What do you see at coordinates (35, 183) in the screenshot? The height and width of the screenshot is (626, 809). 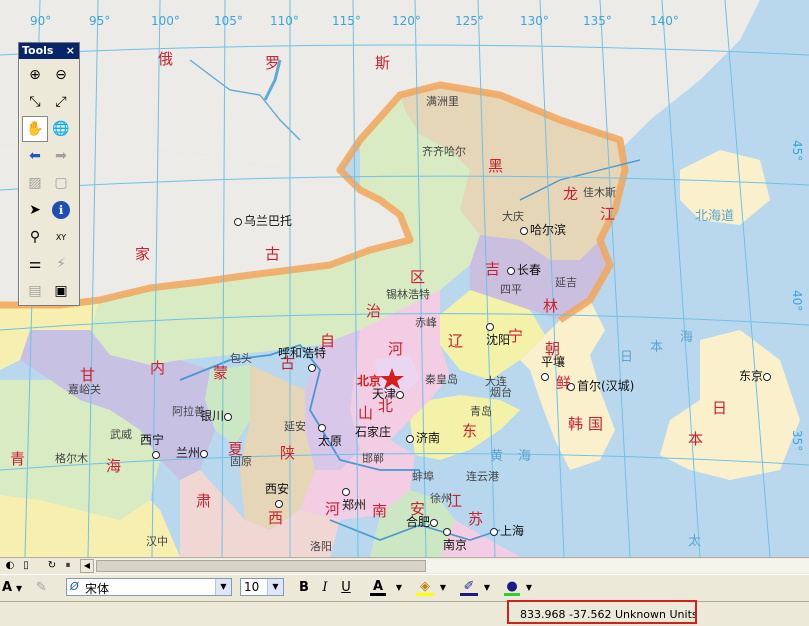 I see `select-features-icon: ▨` at bounding box center [35, 183].